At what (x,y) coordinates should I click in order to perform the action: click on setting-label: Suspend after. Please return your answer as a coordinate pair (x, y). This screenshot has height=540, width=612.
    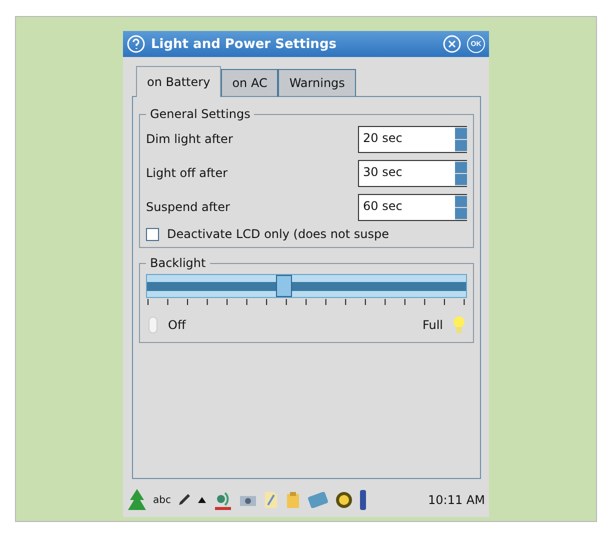
    Looking at the image, I should click on (188, 207).